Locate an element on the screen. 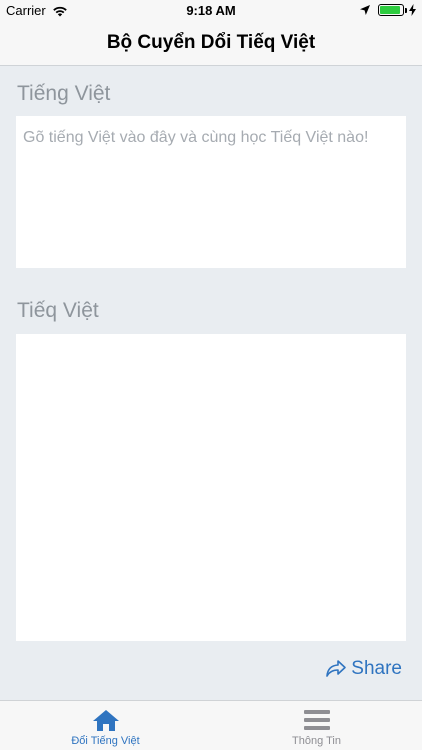  status-time: 9:18 AM is located at coordinates (211, 10).